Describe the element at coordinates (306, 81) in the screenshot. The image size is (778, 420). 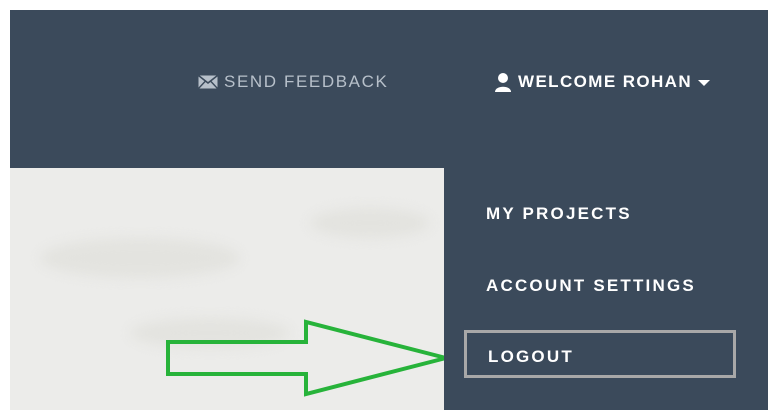
I see `send-feedback-label: SEND FEEDBACK` at that location.